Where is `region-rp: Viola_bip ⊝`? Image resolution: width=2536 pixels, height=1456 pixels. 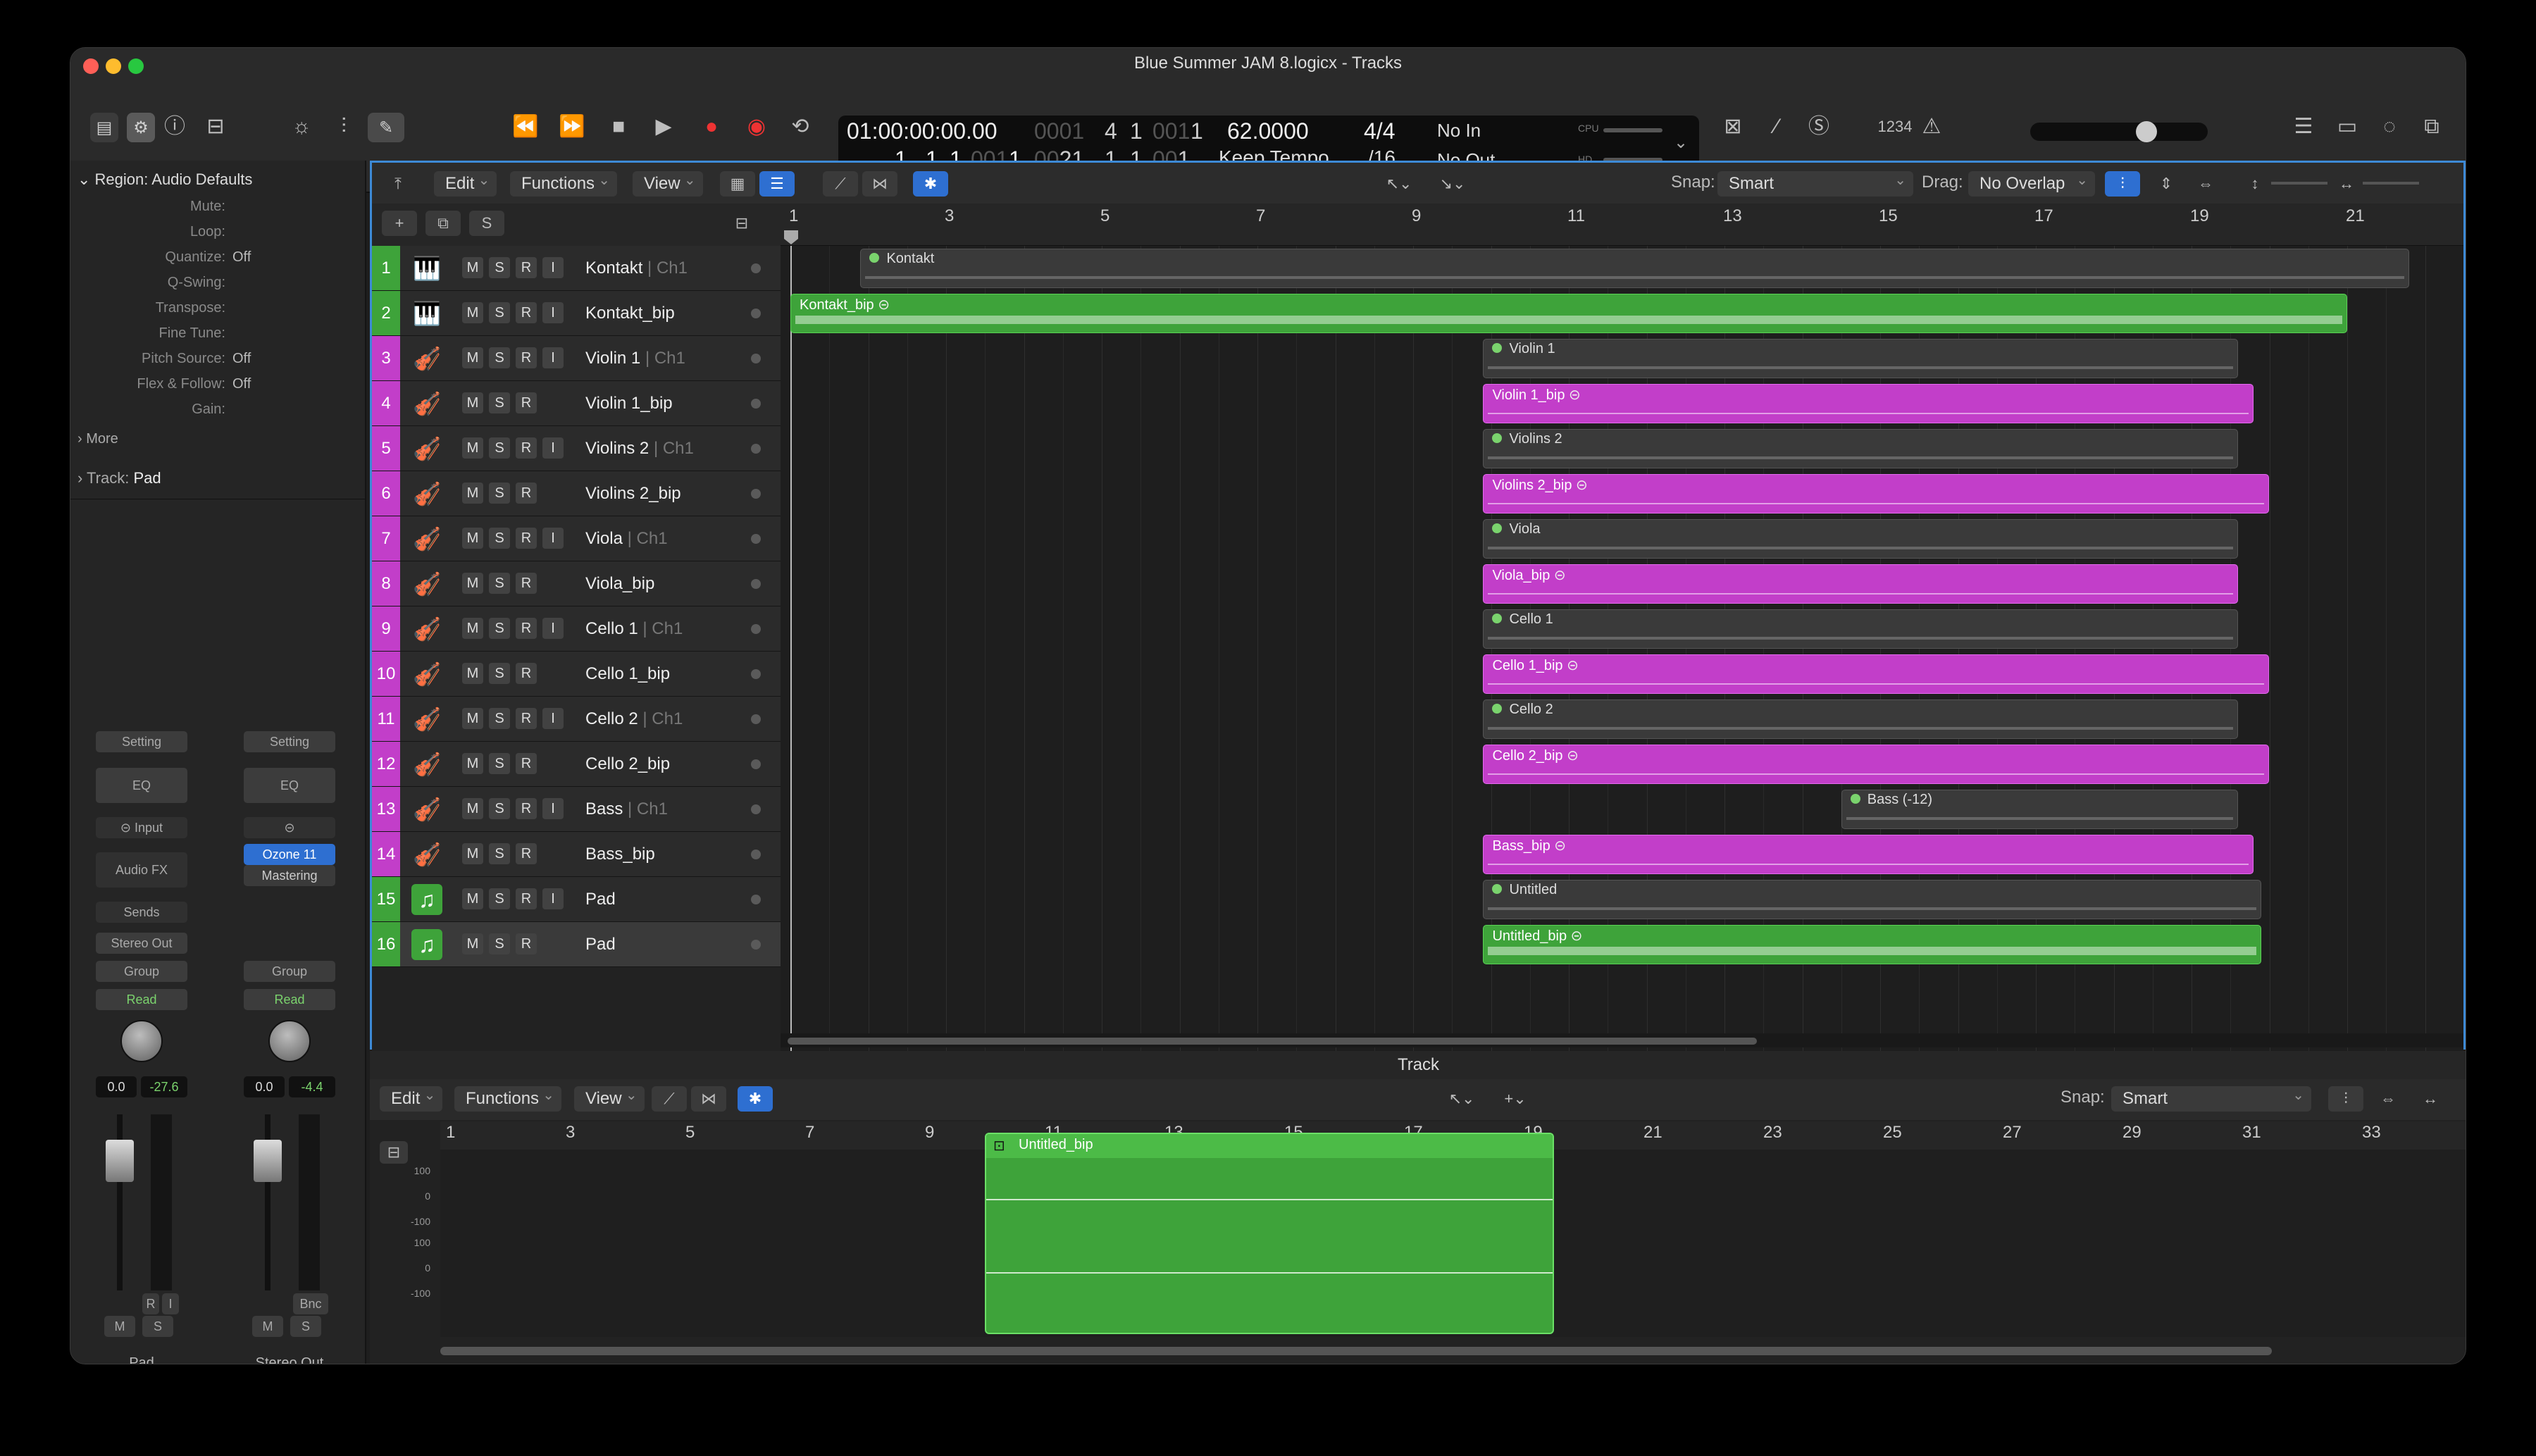
region-rp: Viola_bip ⊝ is located at coordinates (1861, 584).